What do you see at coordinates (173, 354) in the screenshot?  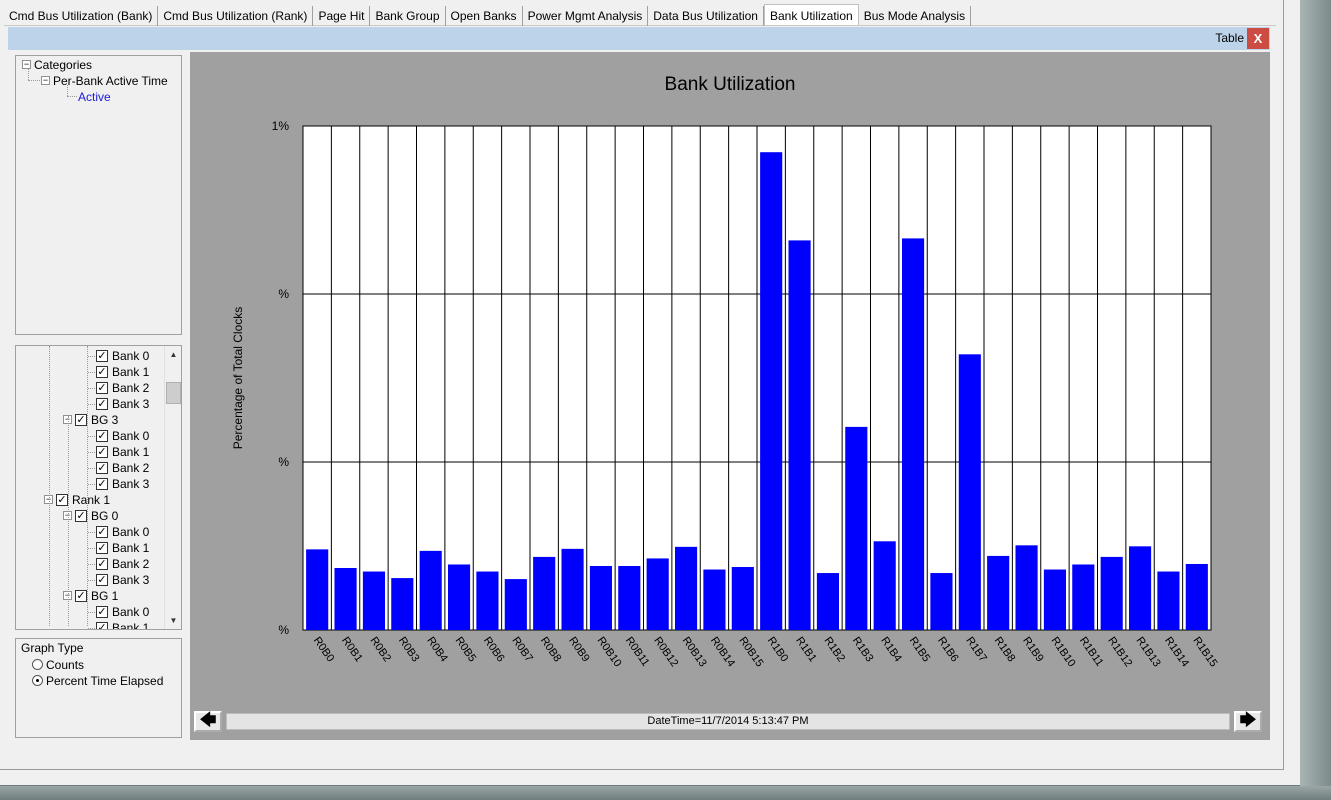 I see `scroll-up-icon: ▲` at bounding box center [173, 354].